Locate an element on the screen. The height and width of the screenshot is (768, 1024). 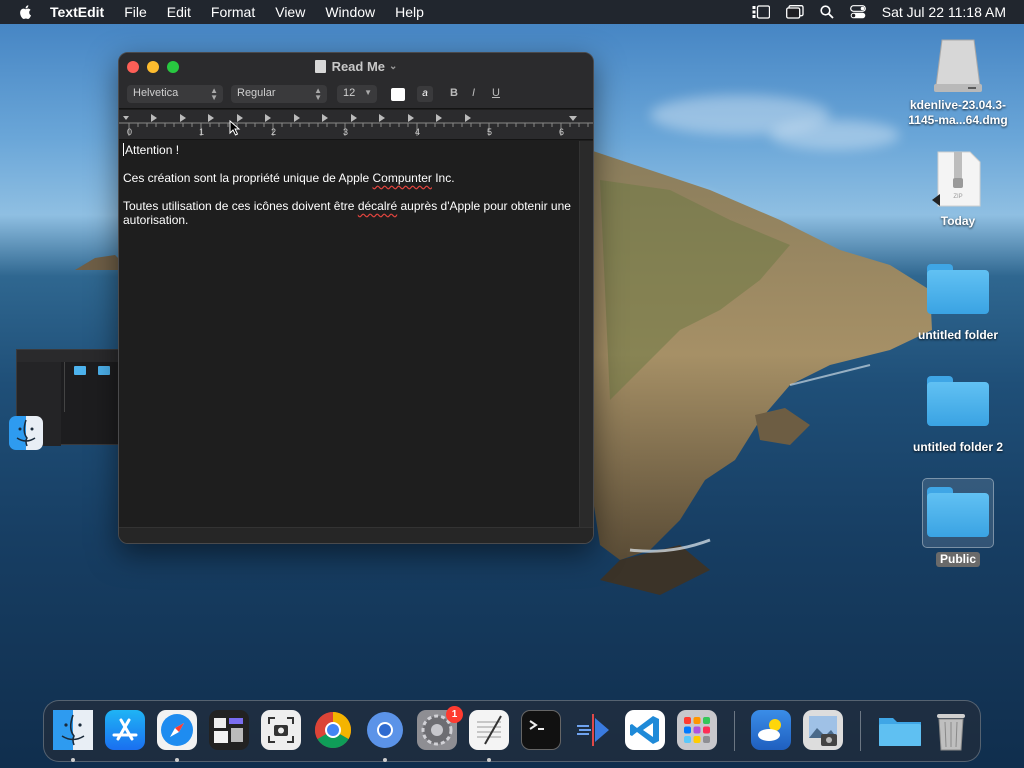
vscode-icon is located at coordinates (645, 730).